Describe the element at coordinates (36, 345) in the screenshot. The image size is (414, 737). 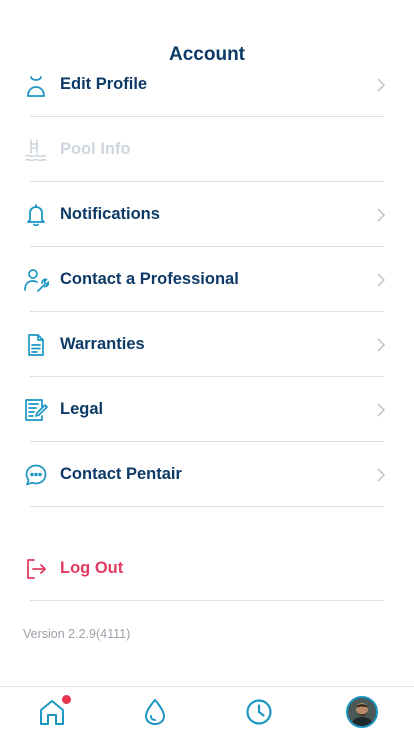
I see `document-icon` at that location.